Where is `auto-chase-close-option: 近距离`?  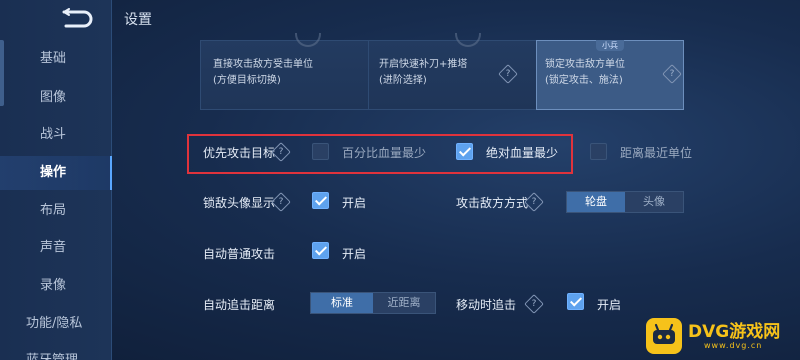
auto-chase-close-option: 近距离 is located at coordinates (404, 303).